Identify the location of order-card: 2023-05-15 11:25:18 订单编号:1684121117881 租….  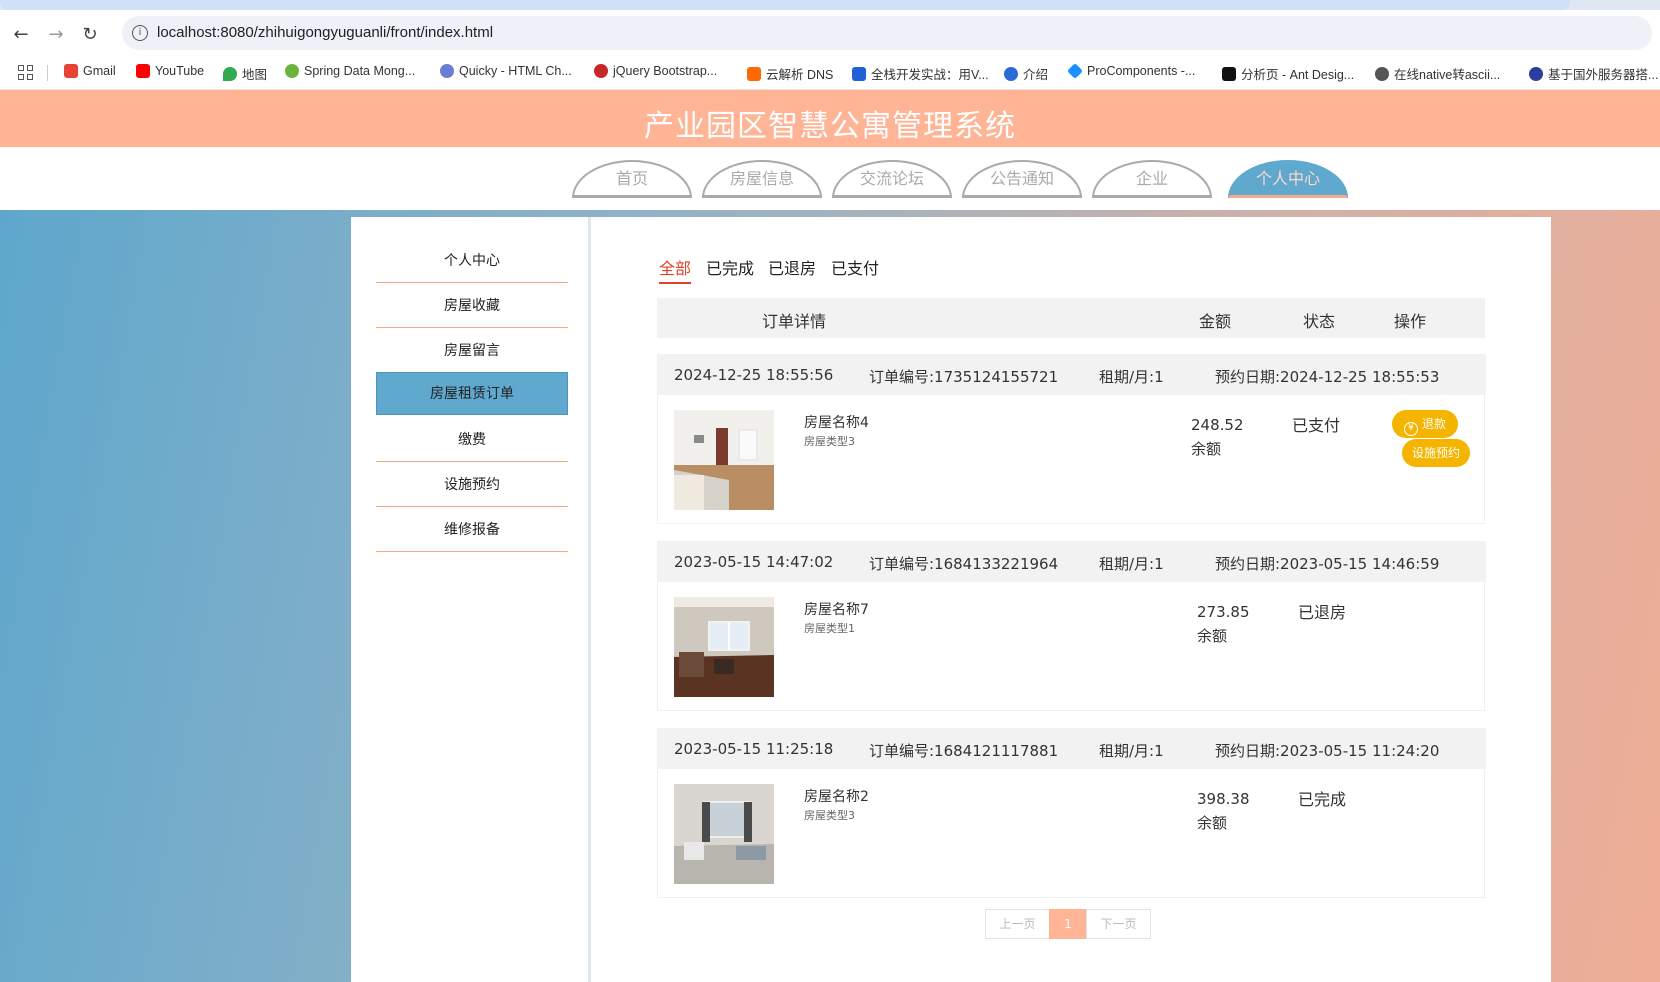
(1071, 813).